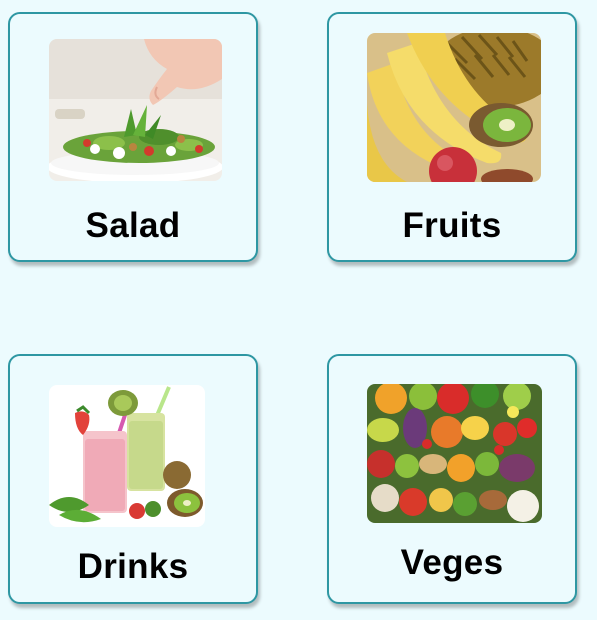  What do you see at coordinates (133, 566) in the screenshot?
I see `category-label: Drinks` at bounding box center [133, 566].